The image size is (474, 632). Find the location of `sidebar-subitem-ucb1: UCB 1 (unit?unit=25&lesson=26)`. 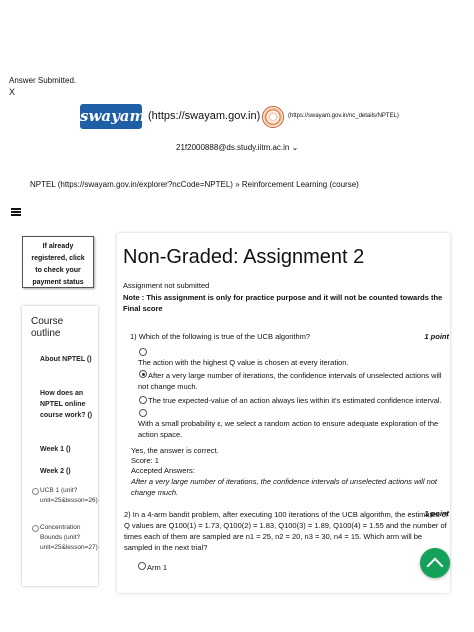

sidebar-subitem-ucb1: UCB 1 (unit?unit=25&lesson=26) is located at coordinates (69, 496).